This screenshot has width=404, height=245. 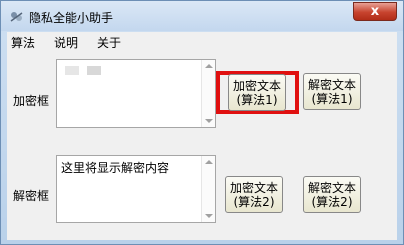 I want to click on encrypt-box-label: 加密框, so click(x=31, y=101).